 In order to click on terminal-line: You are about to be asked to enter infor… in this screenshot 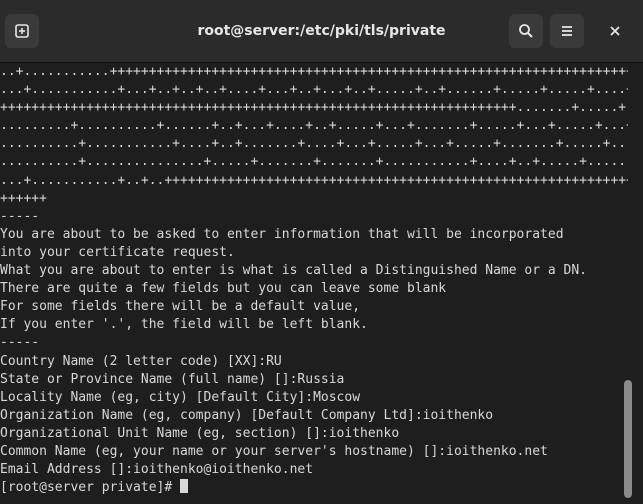, I will do `click(282, 234)`.